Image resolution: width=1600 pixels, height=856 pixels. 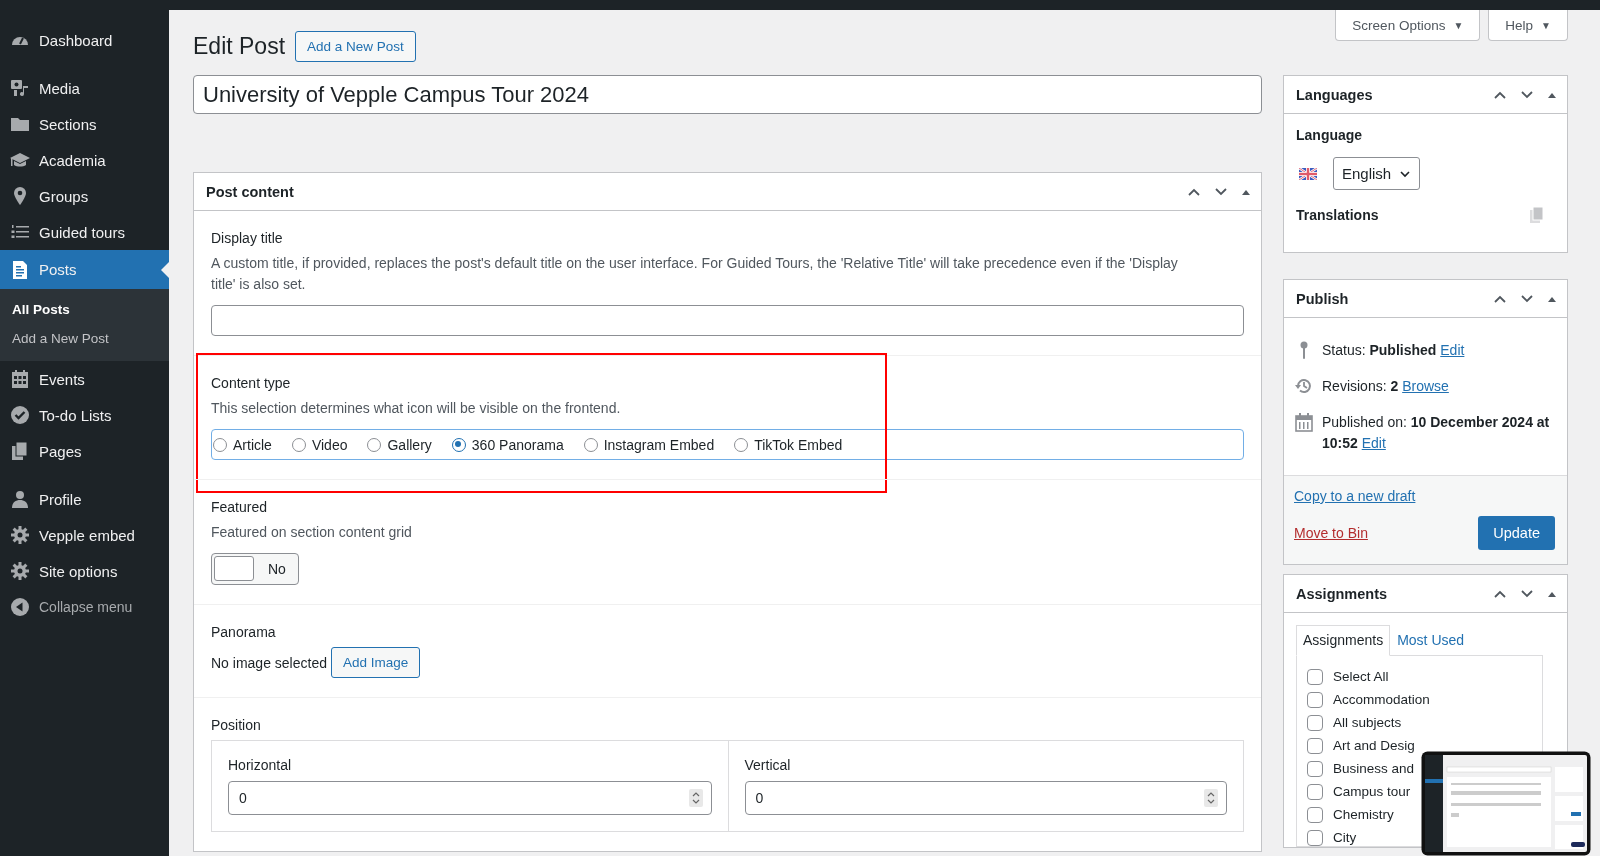 I want to click on field-label: Vertical, so click(x=768, y=765).